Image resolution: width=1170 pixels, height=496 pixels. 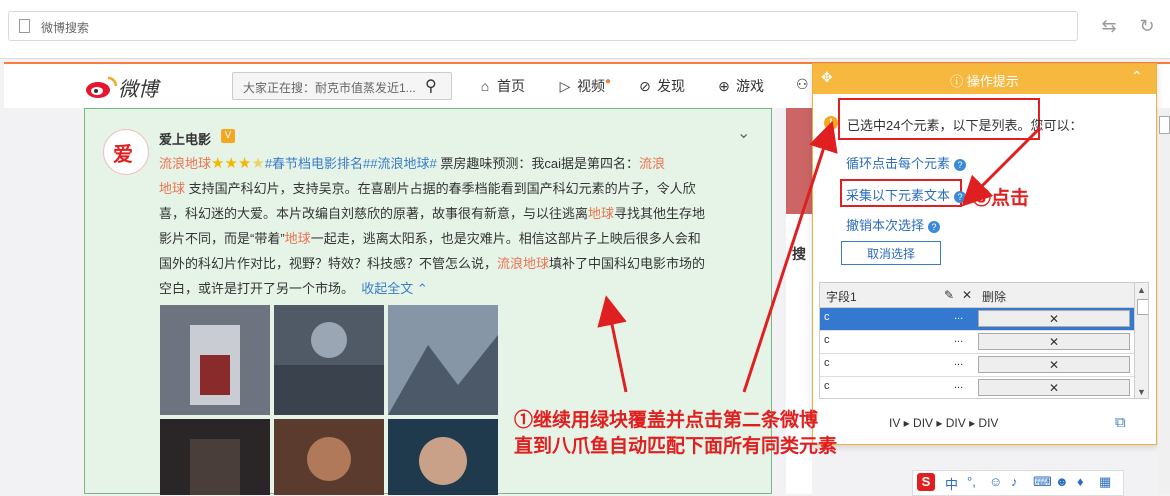 What do you see at coordinates (676, 446) in the screenshot?
I see `annotation-step1-line2: 直到八爪鱼自动匹配下面所有同类元素` at bounding box center [676, 446].